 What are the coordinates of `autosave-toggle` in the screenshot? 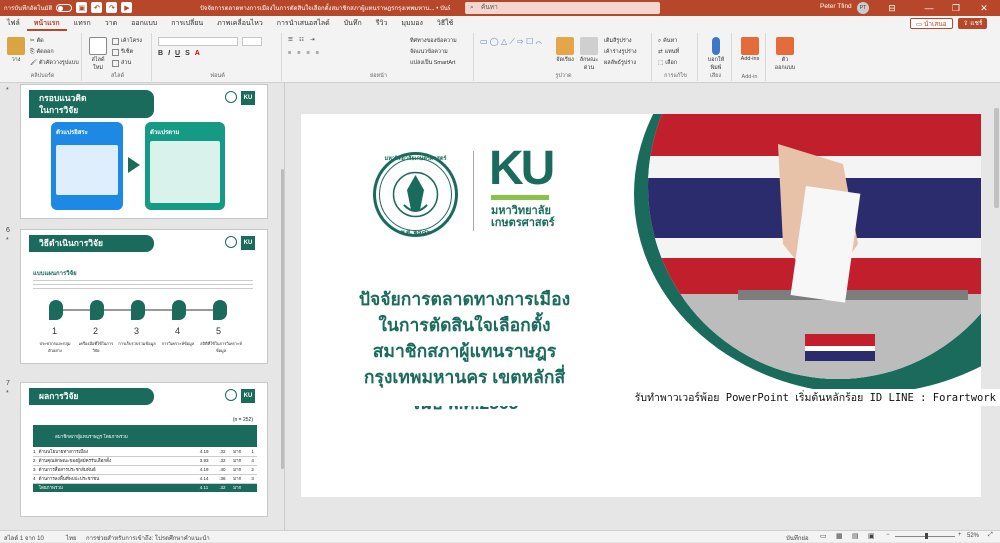 It's located at (64, 7).